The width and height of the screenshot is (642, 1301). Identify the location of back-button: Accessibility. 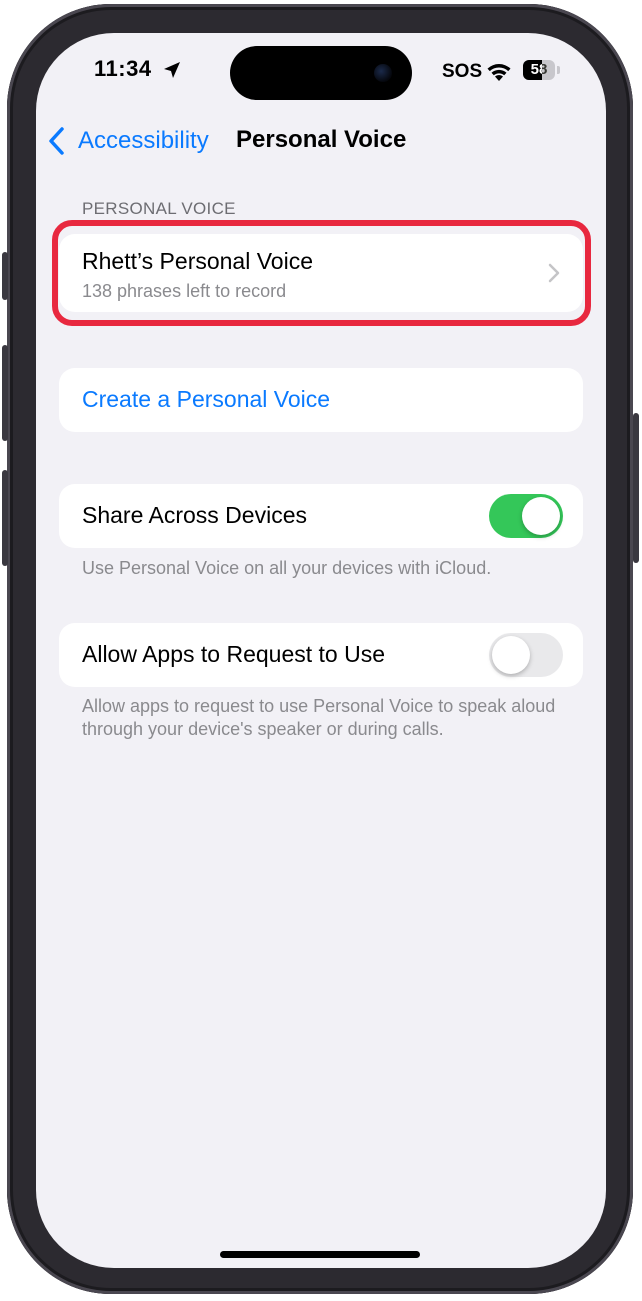
(127, 141).